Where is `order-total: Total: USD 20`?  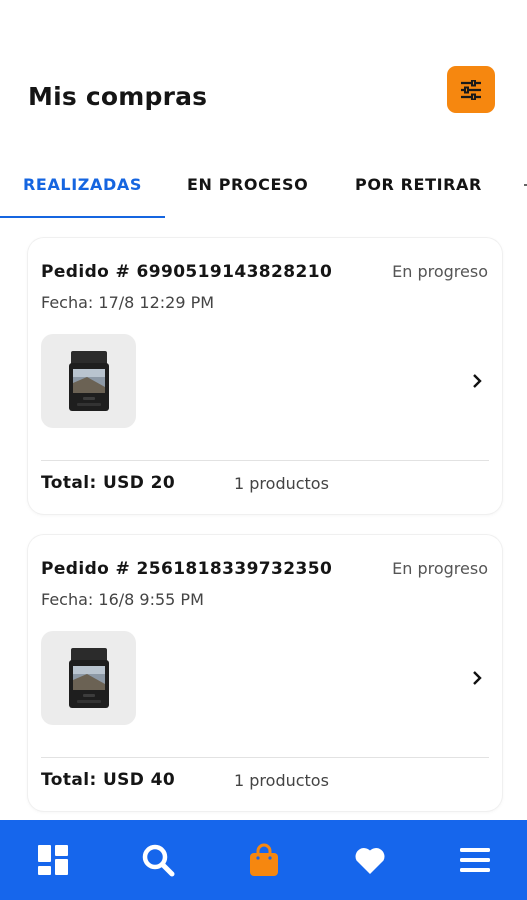
order-total: Total: USD 20 is located at coordinates (108, 483).